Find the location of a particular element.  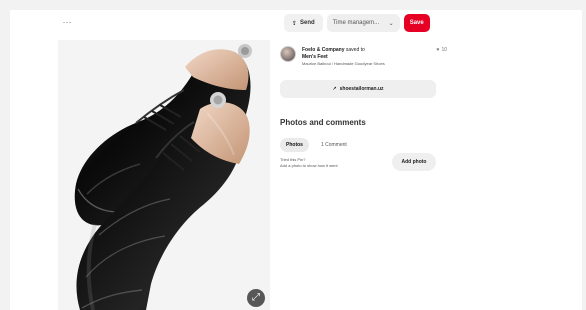

link-icon: ↗ is located at coordinates (334, 89).